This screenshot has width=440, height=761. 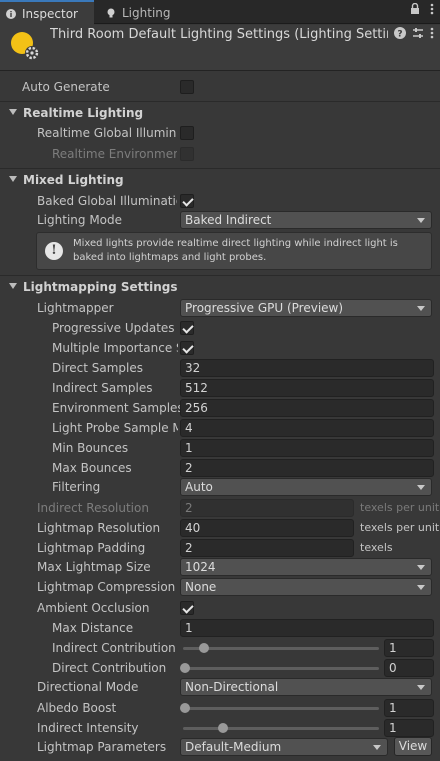 What do you see at coordinates (220, 114) in the screenshot?
I see `section-realtime-lighting: Realtime Lighting` at bounding box center [220, 114].